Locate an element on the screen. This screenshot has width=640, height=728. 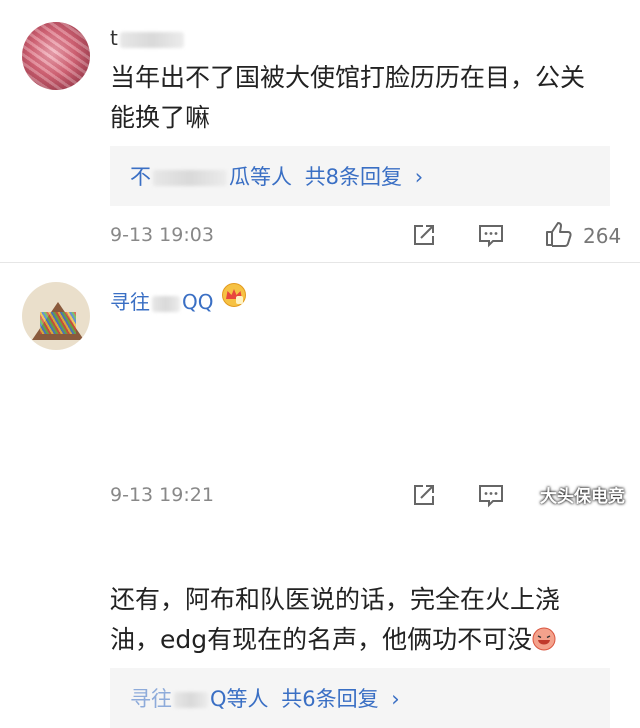
reply-summary: 不 瓜等人 共8条回复 › is located at coordinates (360, 176).